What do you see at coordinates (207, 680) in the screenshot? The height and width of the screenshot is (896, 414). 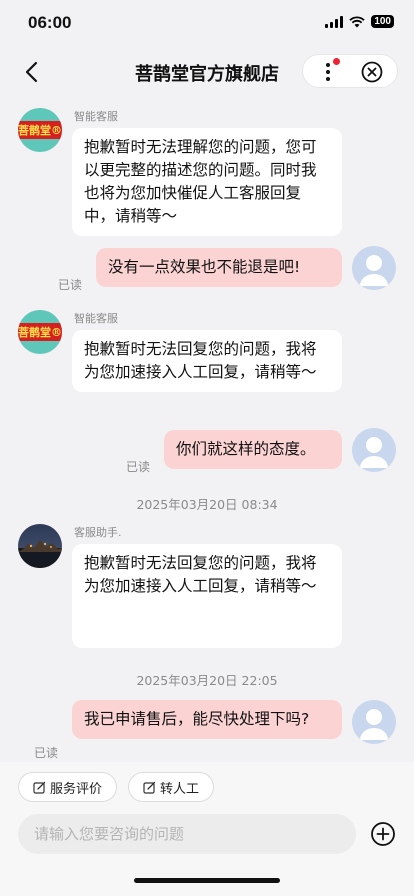 I see `timestamp: 2025年03月20日 22:05` at bounding box center [207, 680].